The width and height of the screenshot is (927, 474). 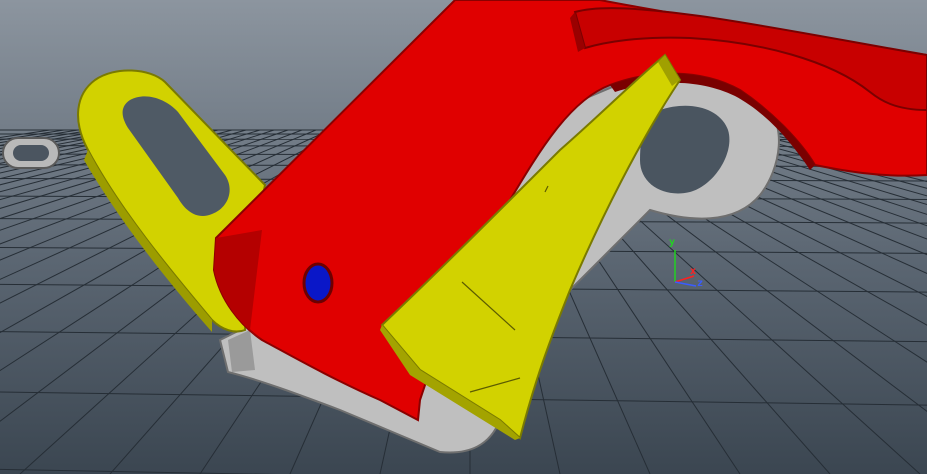 I want to click on z-axis-label: z, so click(x=700, y=283).